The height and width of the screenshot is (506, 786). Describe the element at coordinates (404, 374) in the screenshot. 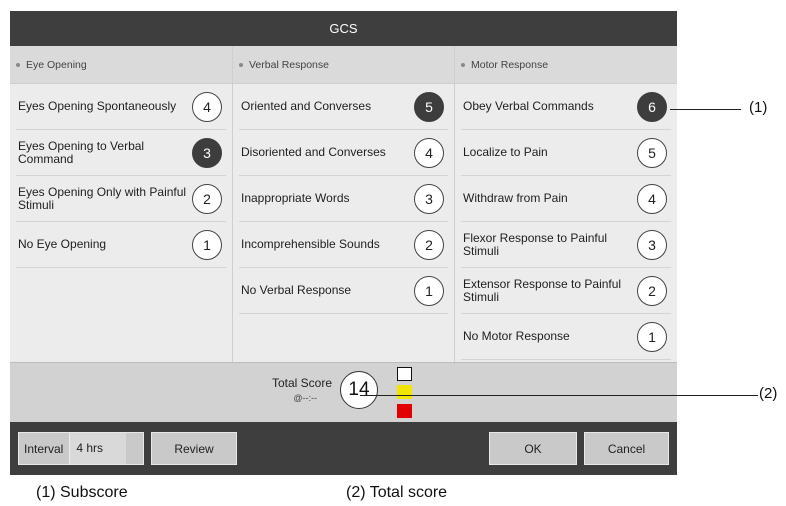

I see `indicator-white` at that location.